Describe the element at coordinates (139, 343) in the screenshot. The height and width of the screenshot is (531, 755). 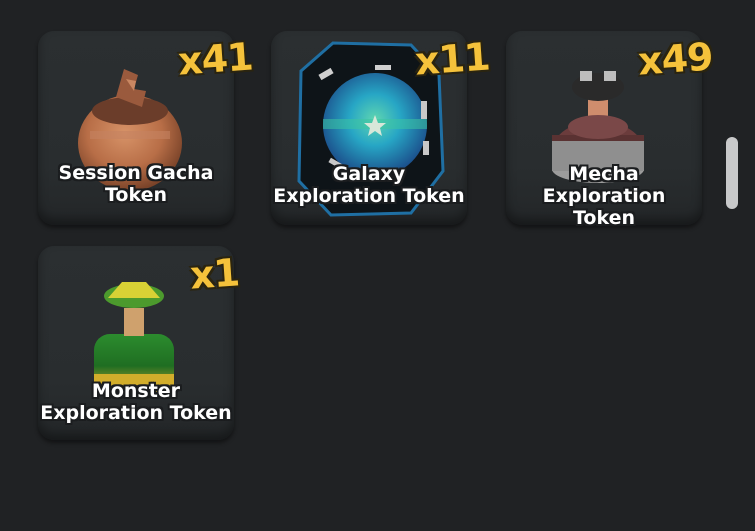
I see `item-card-monster-exploration-token: Monster Exploration Token x1` at that location.